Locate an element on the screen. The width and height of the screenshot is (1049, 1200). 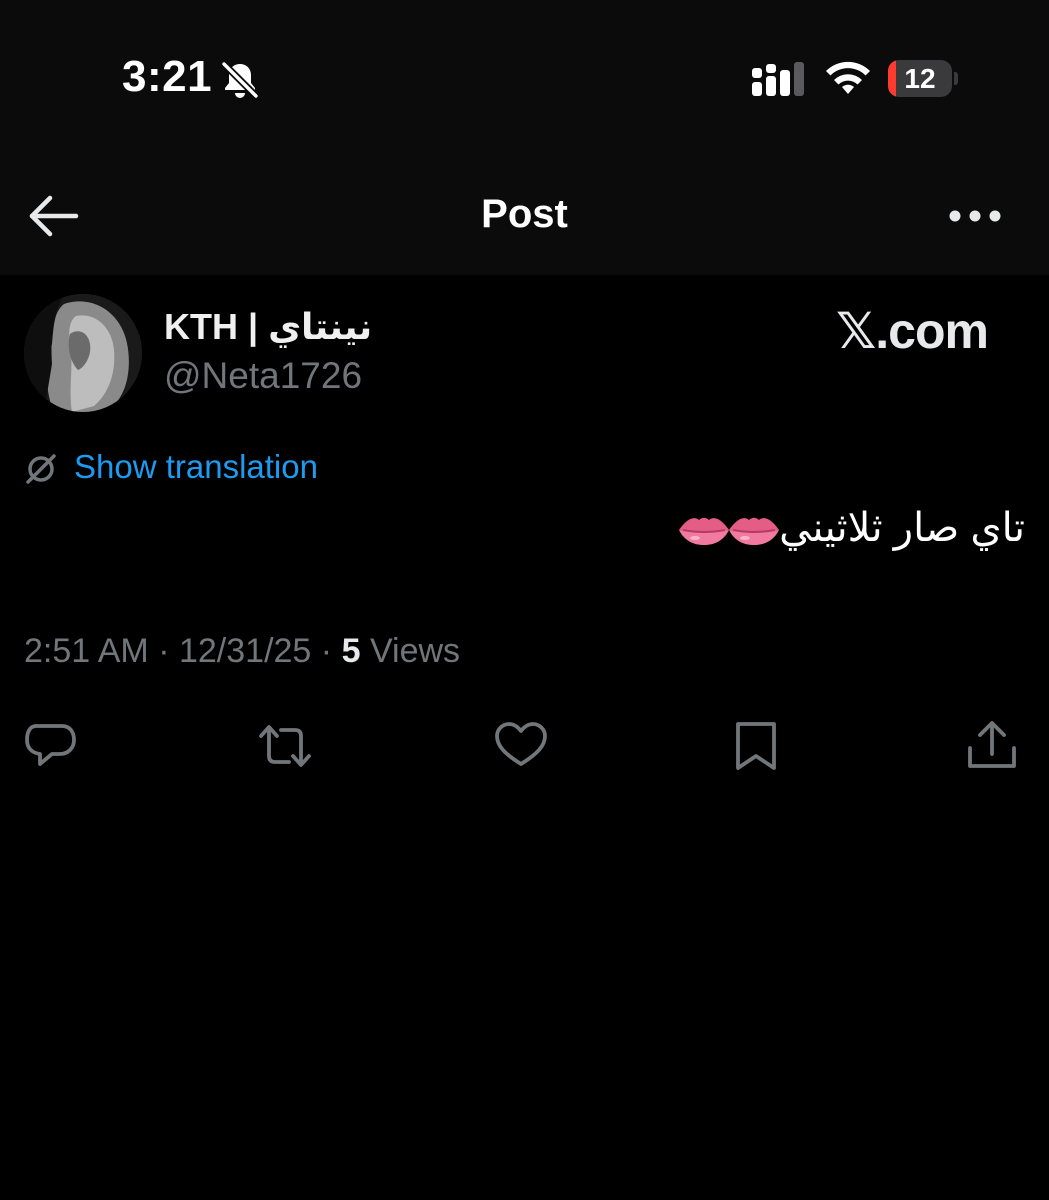
like-icon is located at coordinates (521, 744).